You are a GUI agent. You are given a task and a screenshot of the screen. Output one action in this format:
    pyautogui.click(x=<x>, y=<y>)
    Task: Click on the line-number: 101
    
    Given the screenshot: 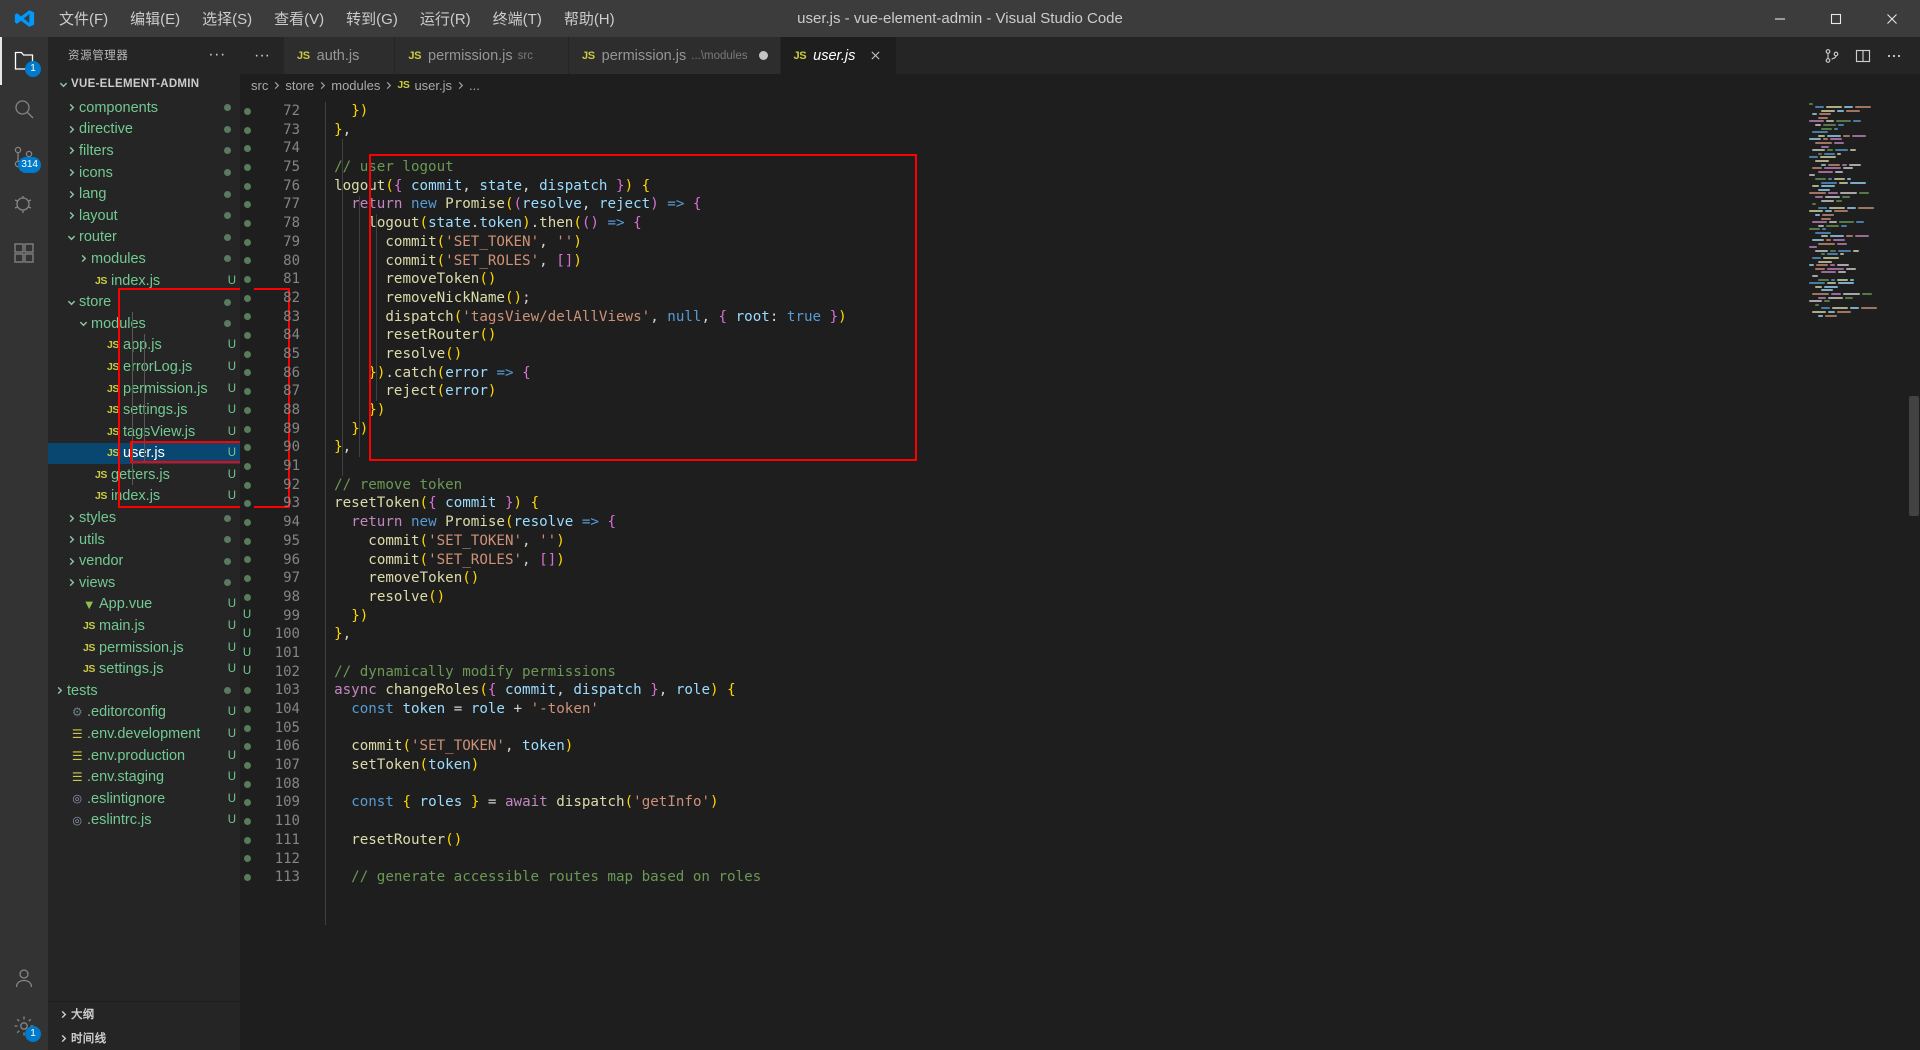 What is the action you would take?
    pyautogui.click(x=277, y=653)
    